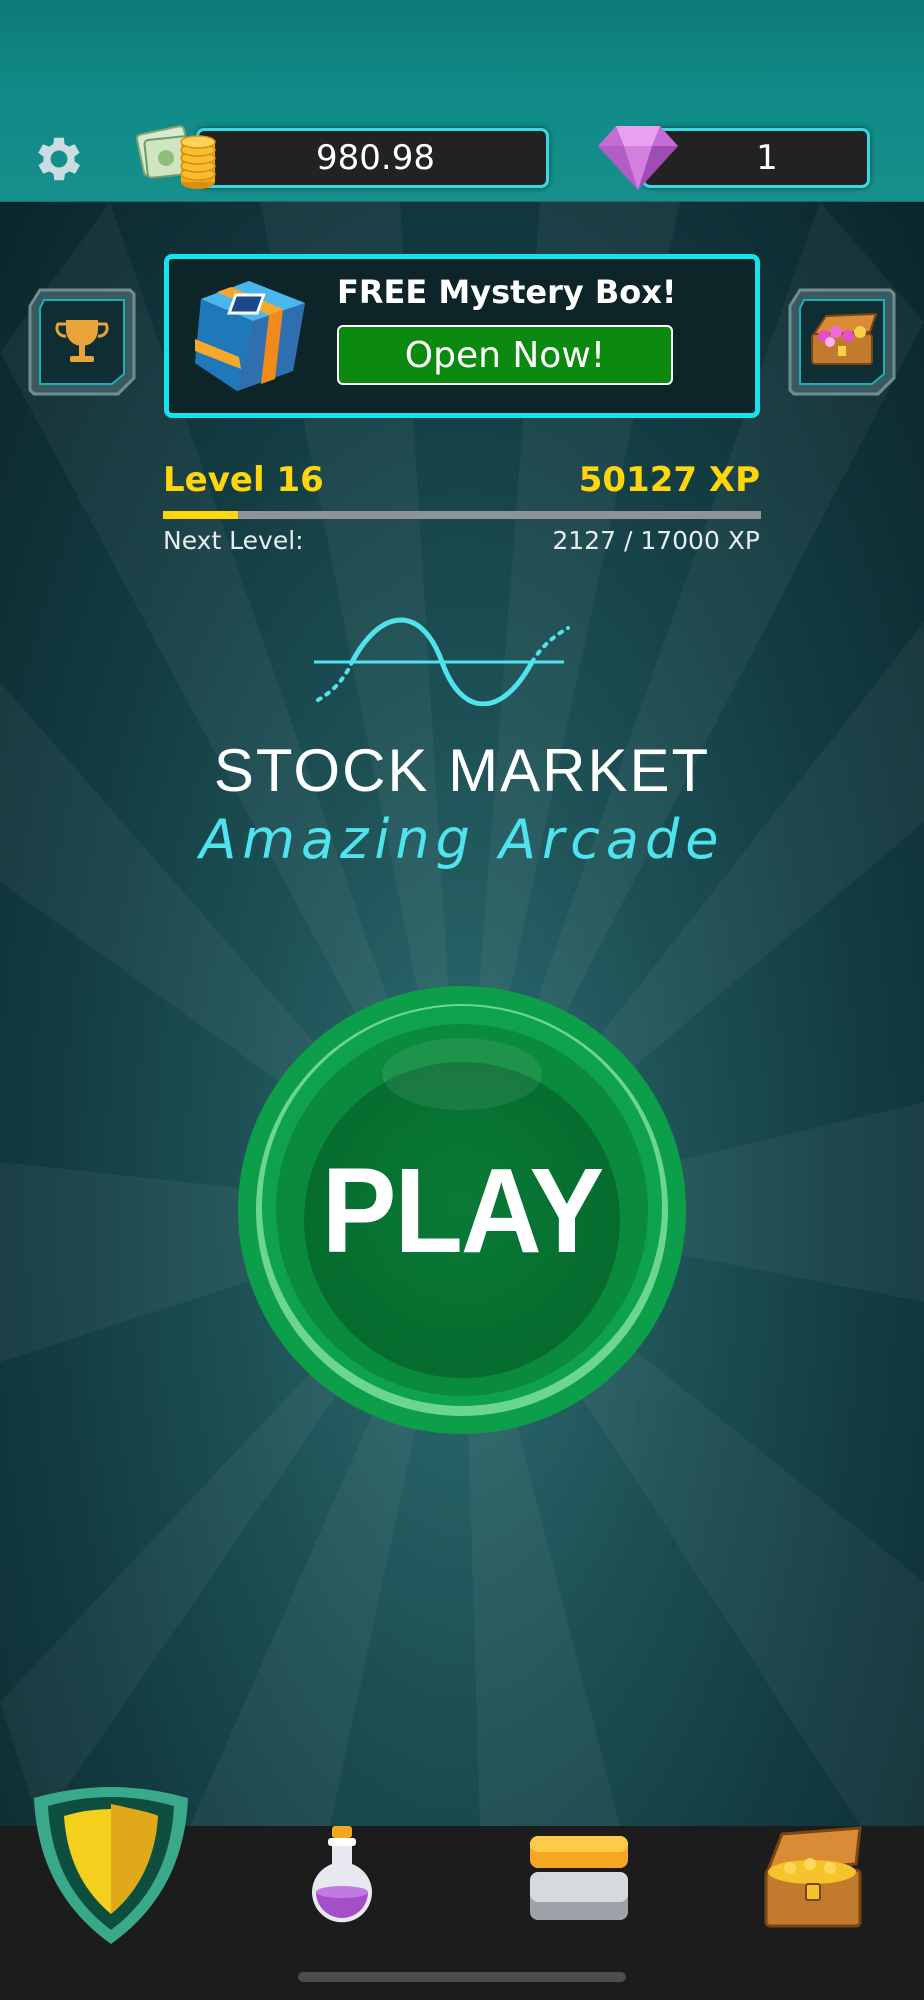  Describe the element at coordinates (233, 540) in the screenshot. I see `next-level-label: Next Level:` at that location.